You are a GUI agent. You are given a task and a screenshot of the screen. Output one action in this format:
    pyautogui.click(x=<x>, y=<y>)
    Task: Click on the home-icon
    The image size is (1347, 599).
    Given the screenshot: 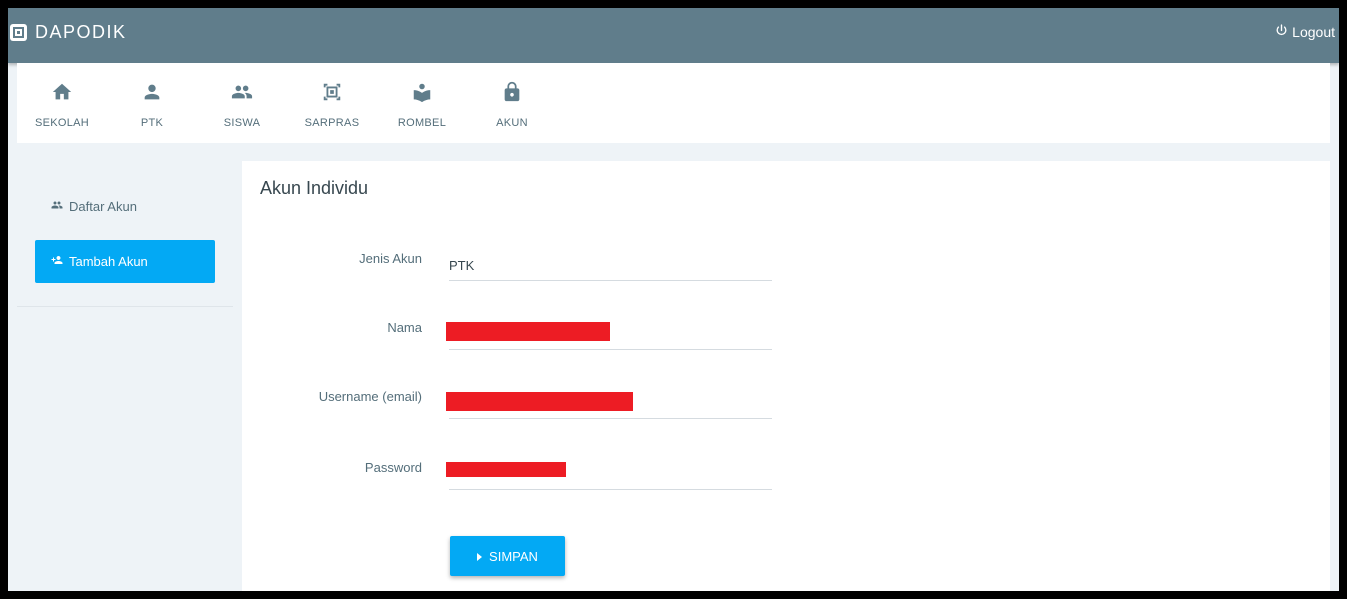 What is the action you would take?
    pyautogui.click(x=62, y=94)
    